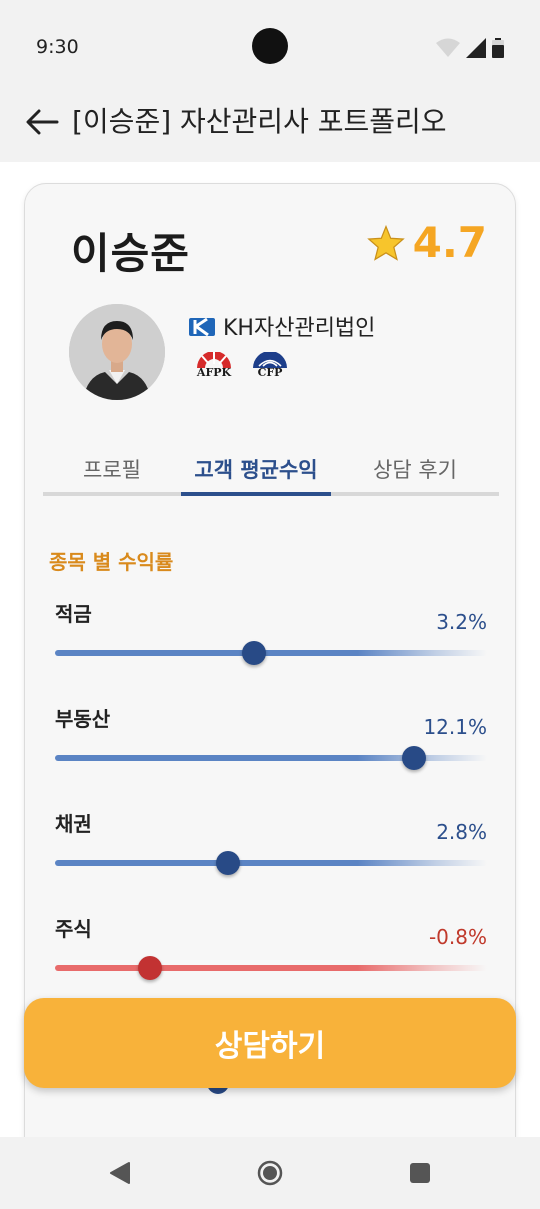  I want to click on arrow-left-icon, so click(42, 122).